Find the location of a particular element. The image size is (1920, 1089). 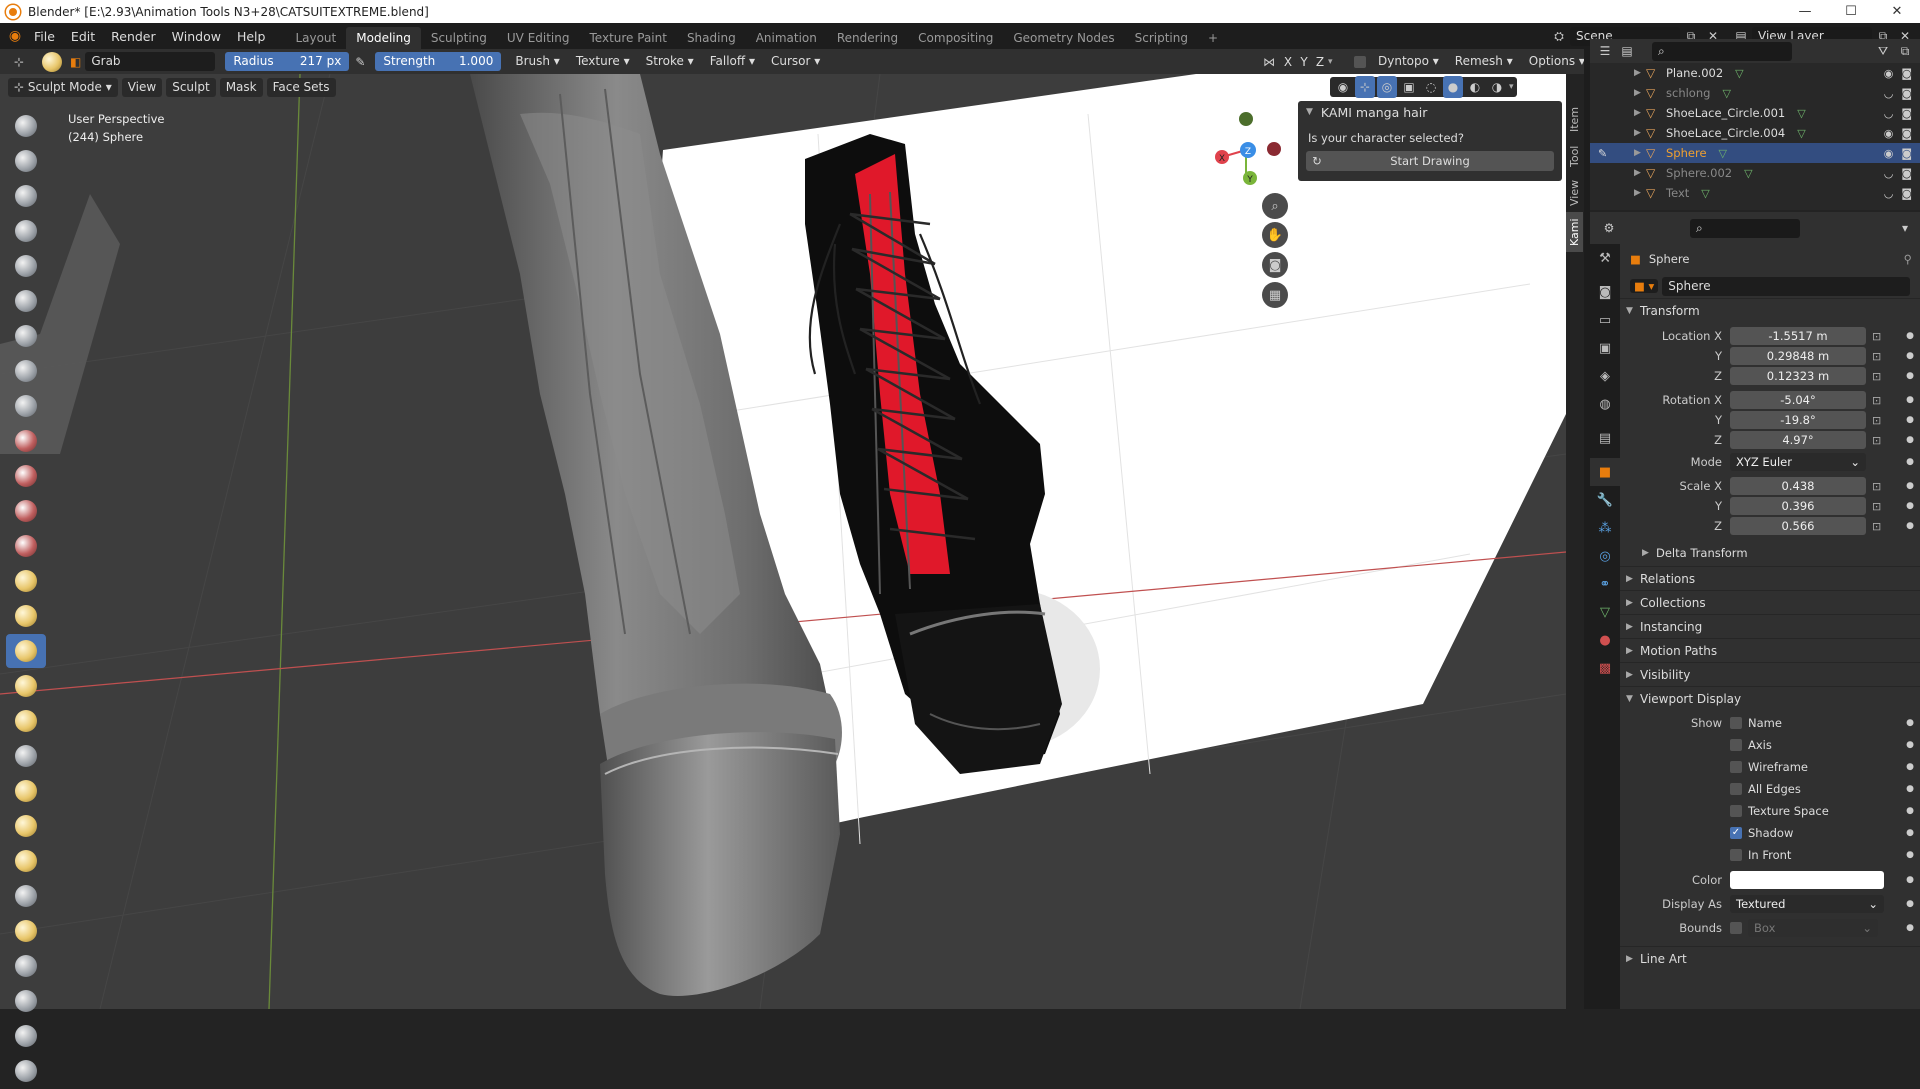

outliner-row-text: ▶ ▽ Text ▽ ◡ ◙ is located at coordinates (1755, 193).